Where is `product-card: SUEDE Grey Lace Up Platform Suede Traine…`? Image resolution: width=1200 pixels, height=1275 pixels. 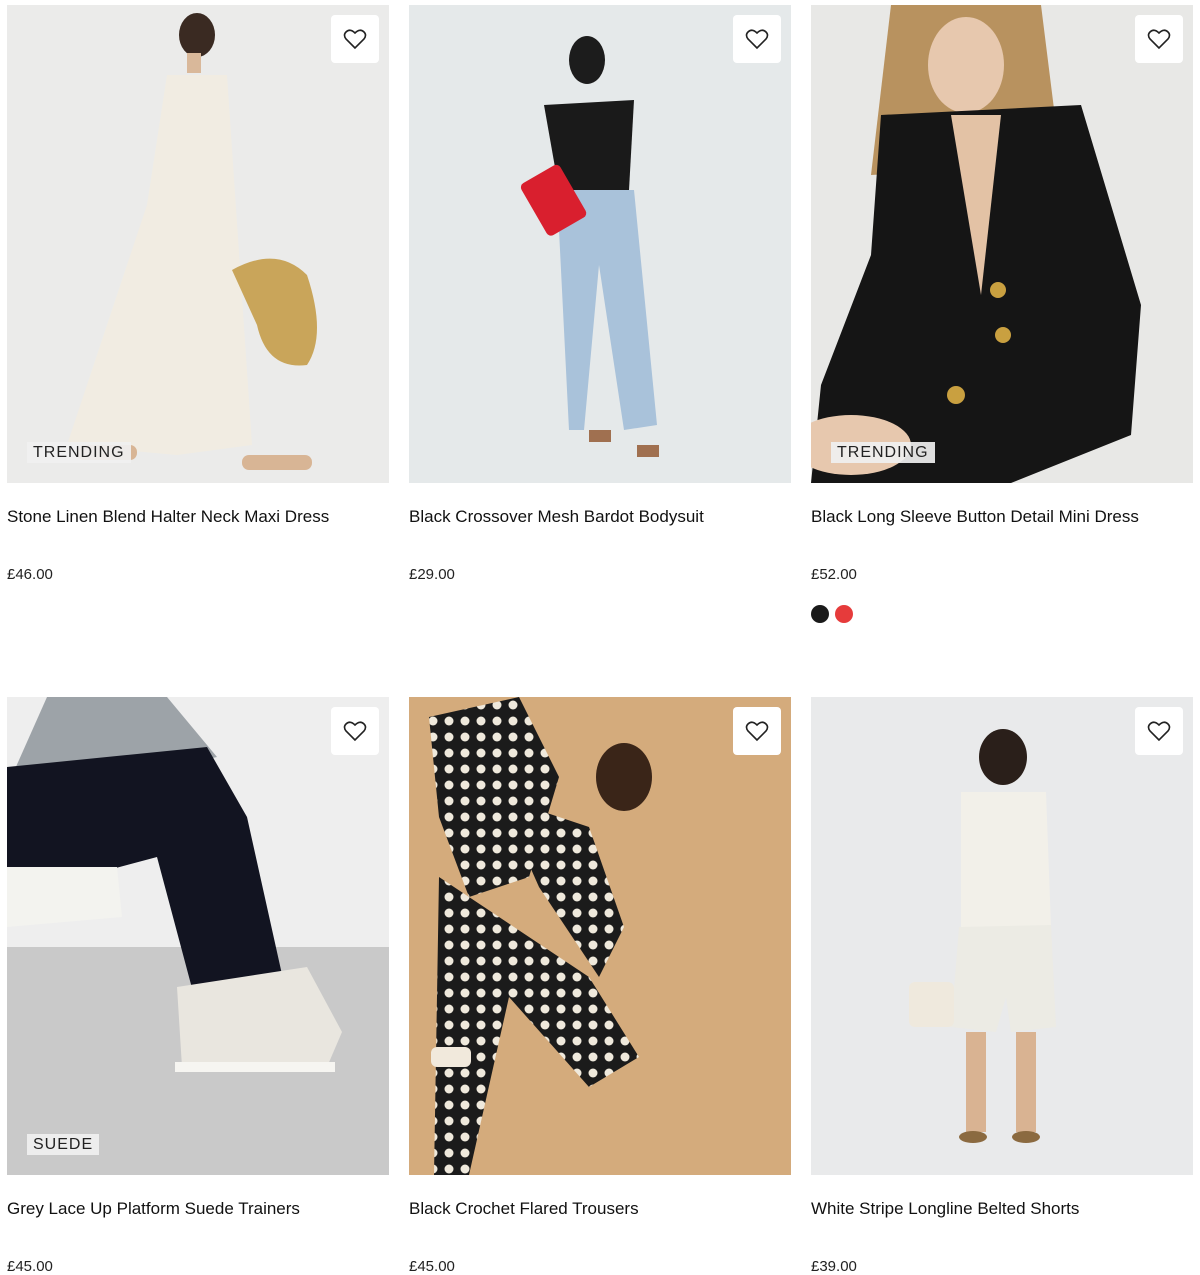
product-card: SUEDE Grey Lace Up Platform Suede Traine… is located at coordinates (198, 986).